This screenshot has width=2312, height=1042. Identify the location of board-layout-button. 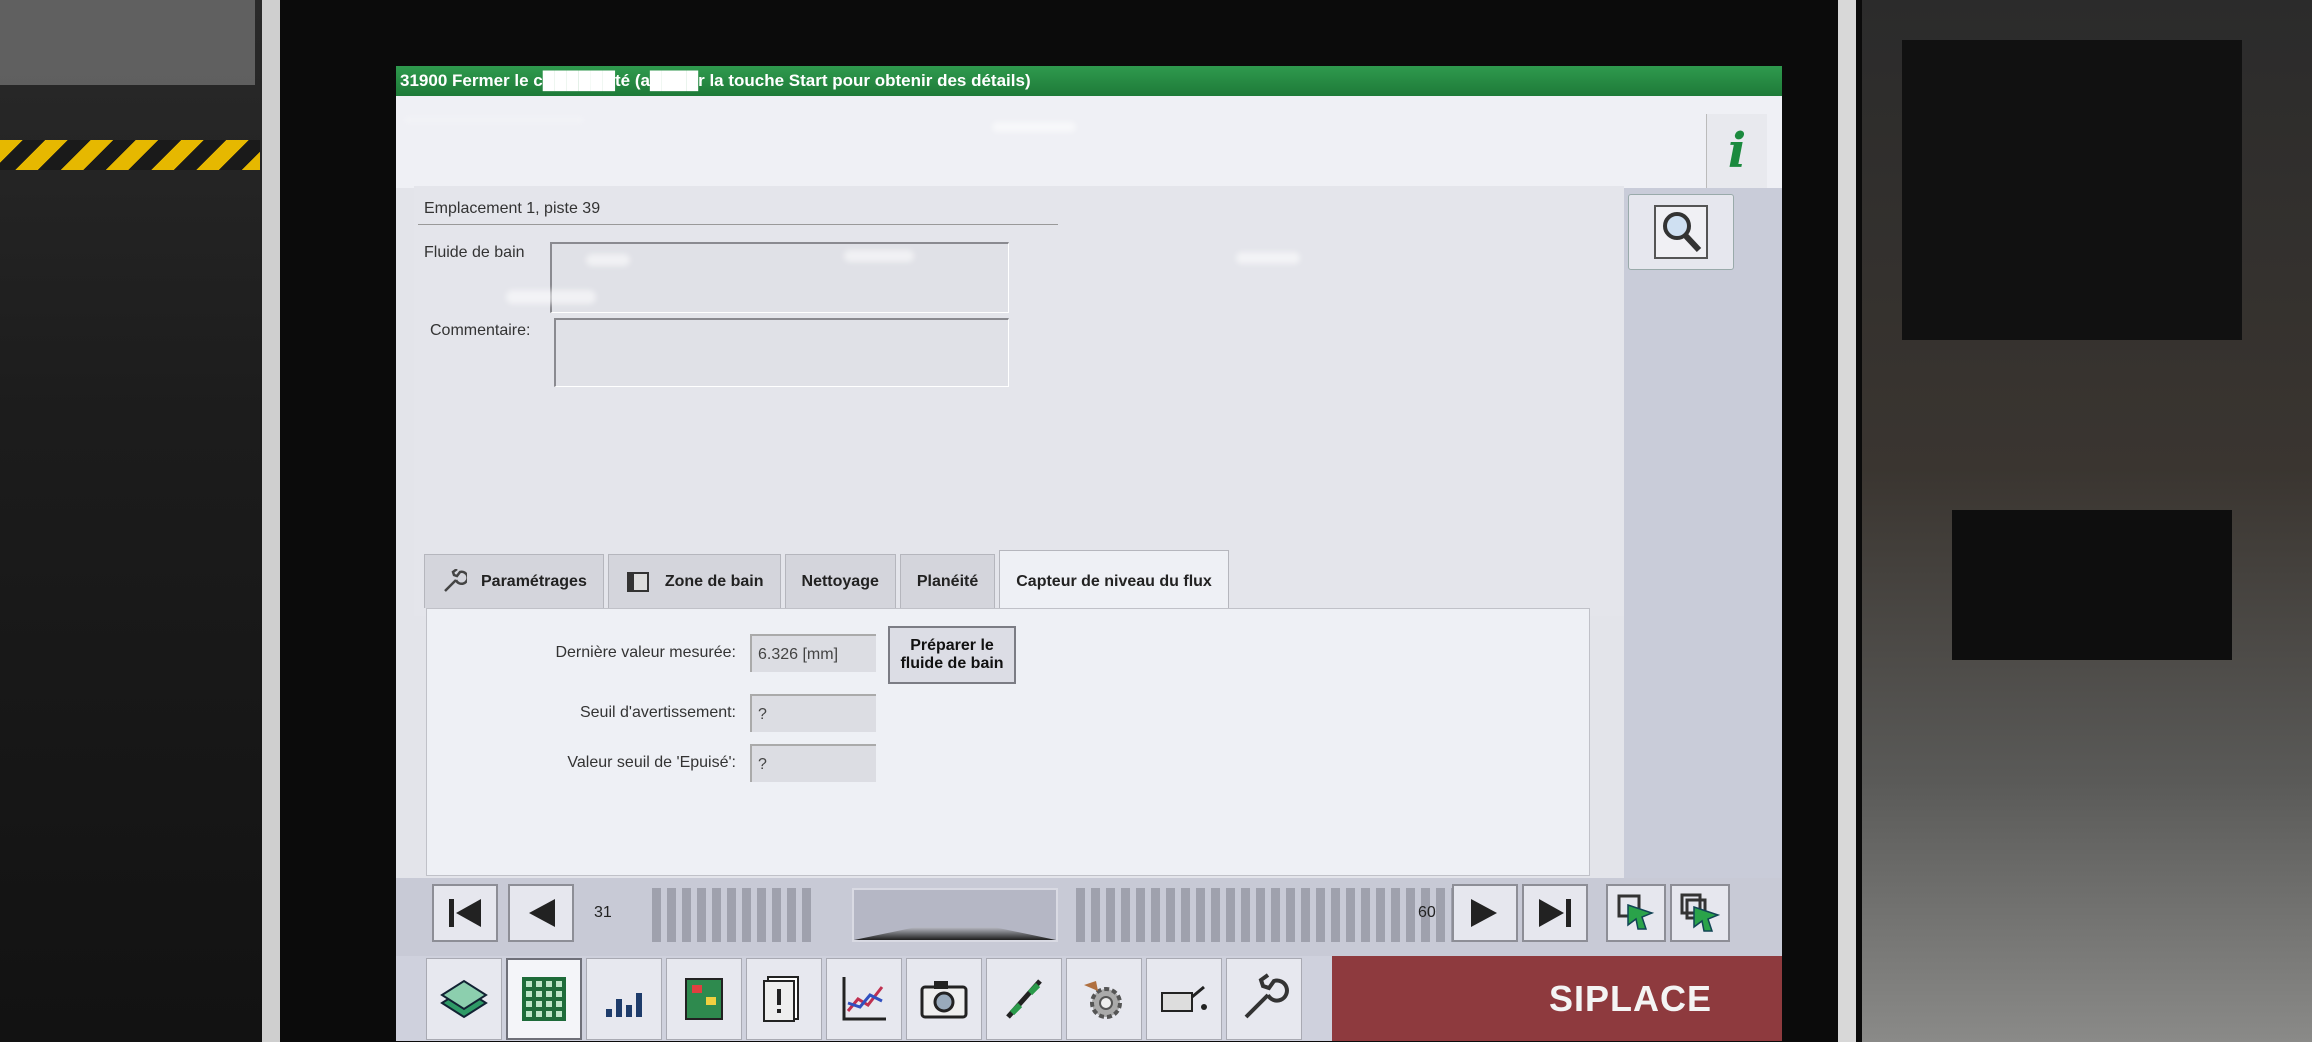
(704, 999).